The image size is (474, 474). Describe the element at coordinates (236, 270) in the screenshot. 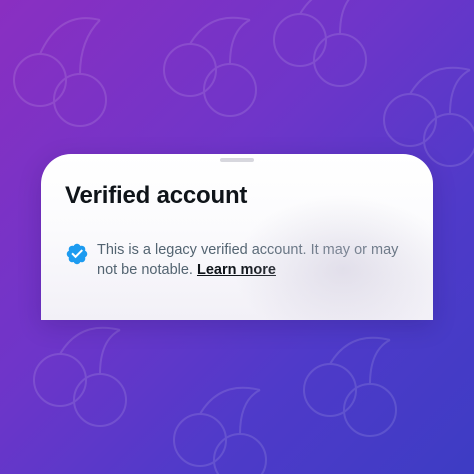

I see `learn-more-link: Learn more` at that location.